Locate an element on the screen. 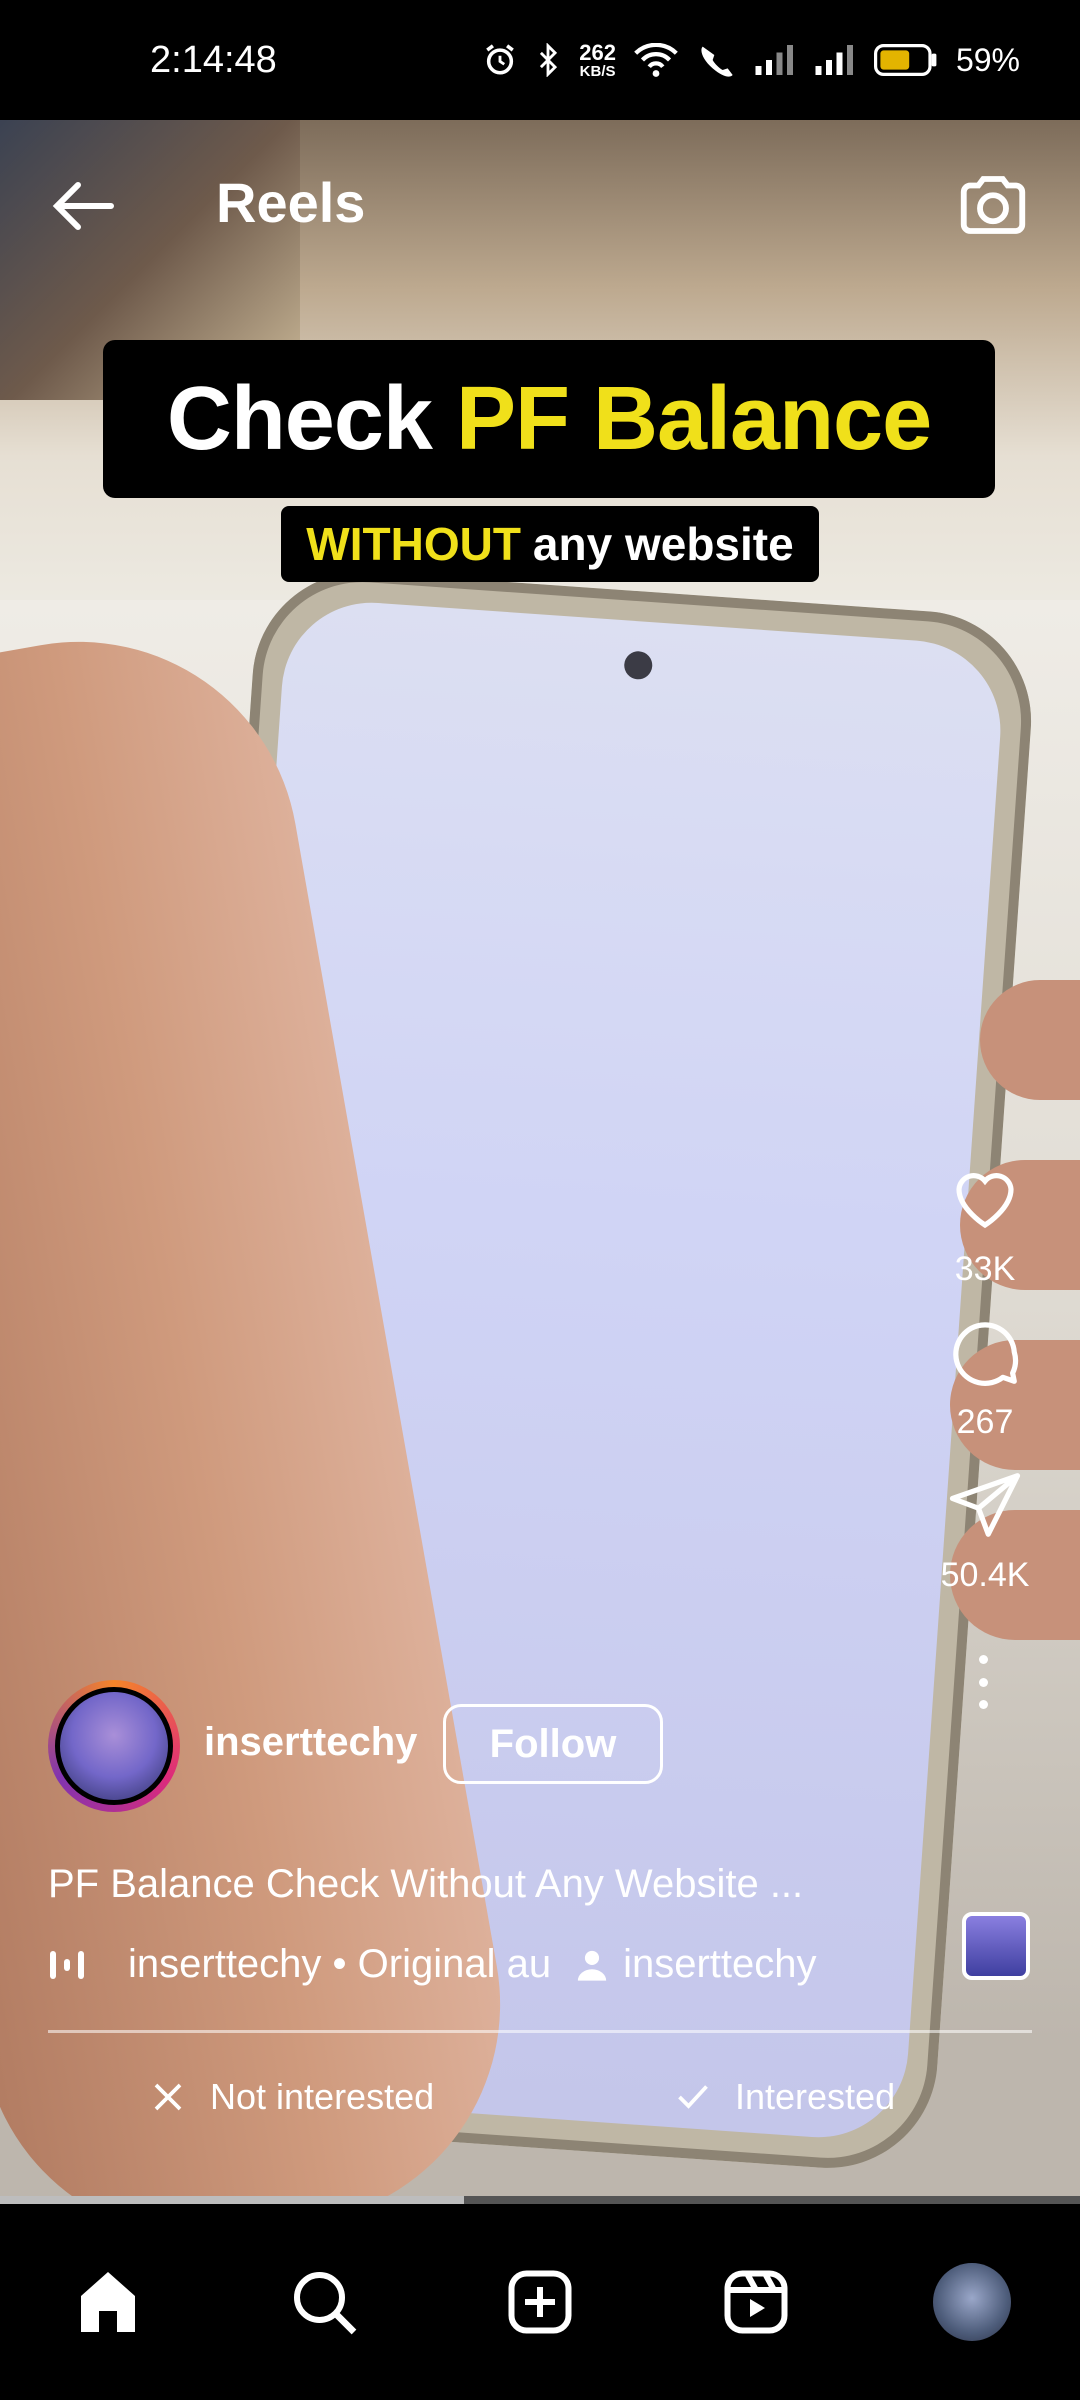 The width and height of the screenshot is (1080, 2400). audio-row: inserttechy • Original au inserttechy is located at coordinates (432, 1964).